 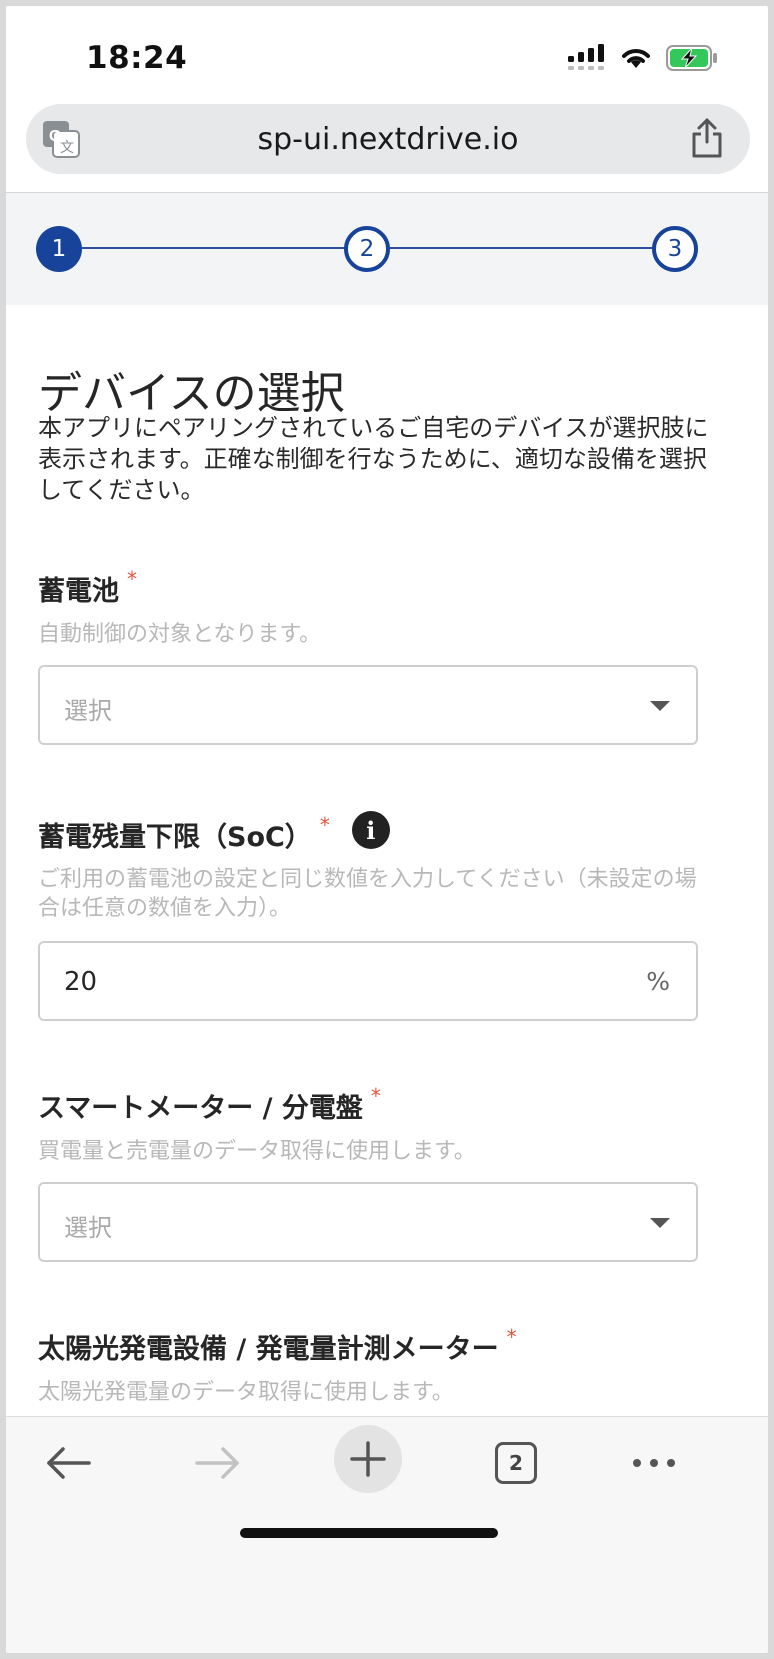 What do you see at coordinates (675, 249) in the screenshot?
I see `step-3: 3` at bounding box center [675, 249].